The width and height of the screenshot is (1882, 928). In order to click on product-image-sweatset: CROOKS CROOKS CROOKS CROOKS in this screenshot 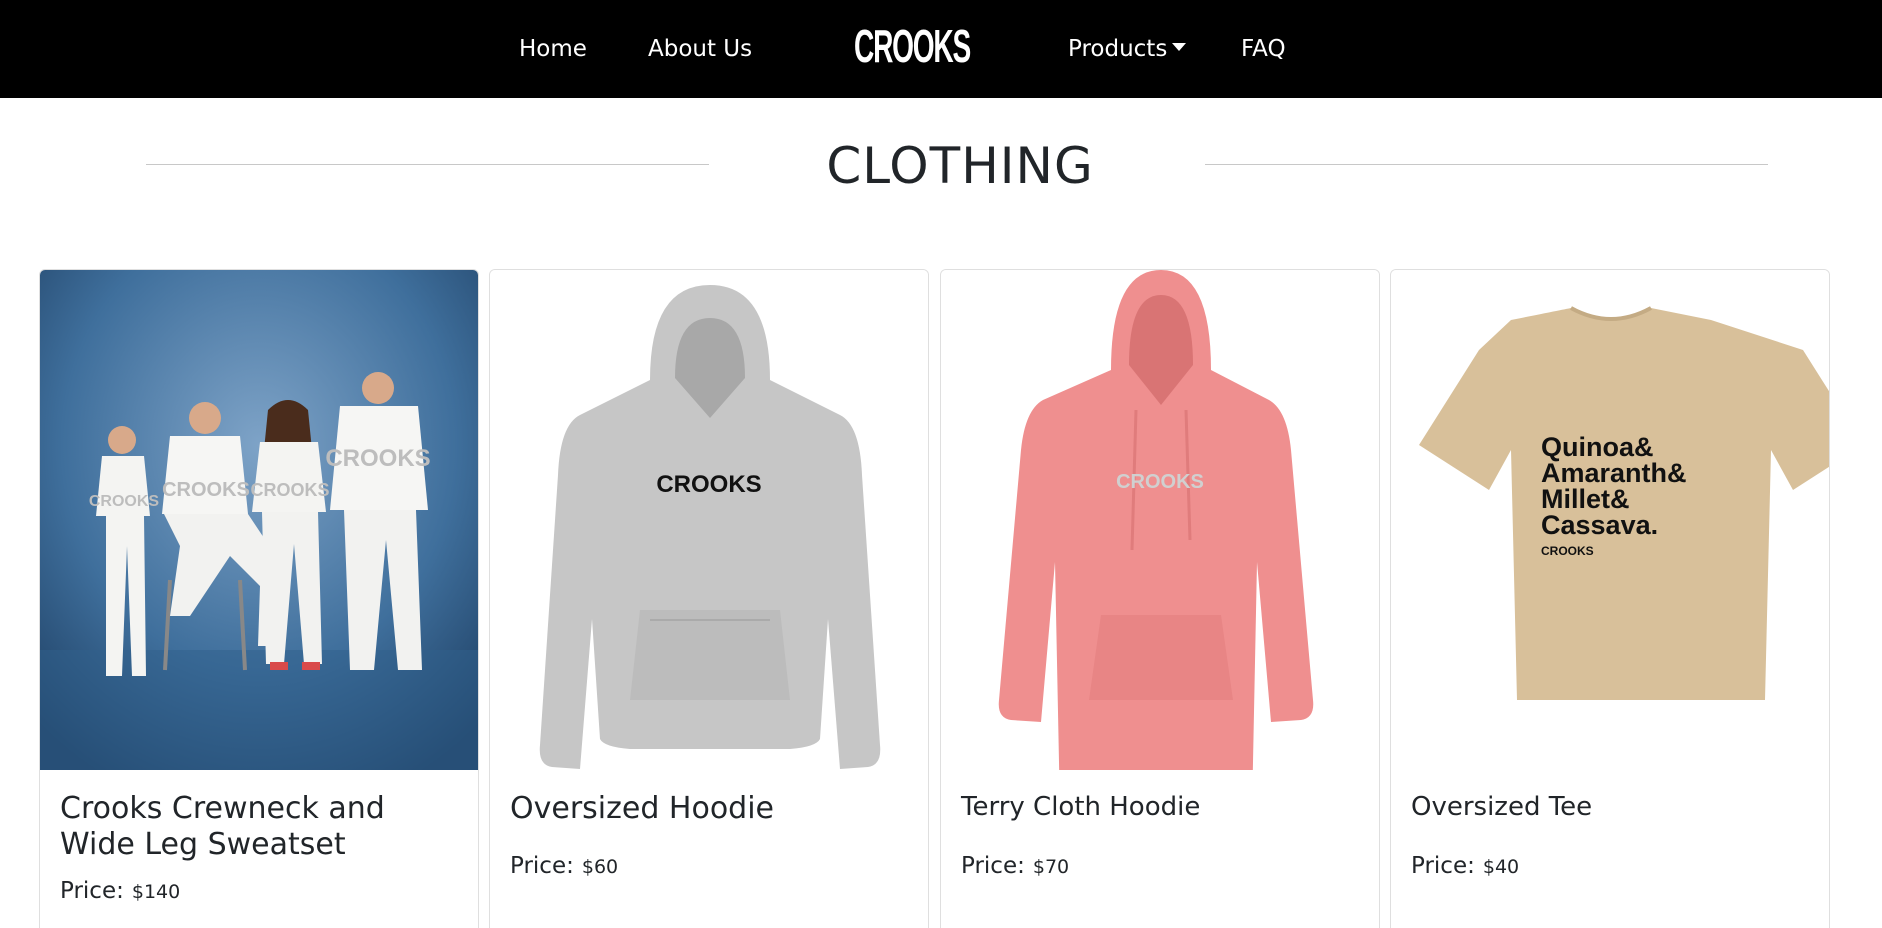, I will do `click(259, 520)`.